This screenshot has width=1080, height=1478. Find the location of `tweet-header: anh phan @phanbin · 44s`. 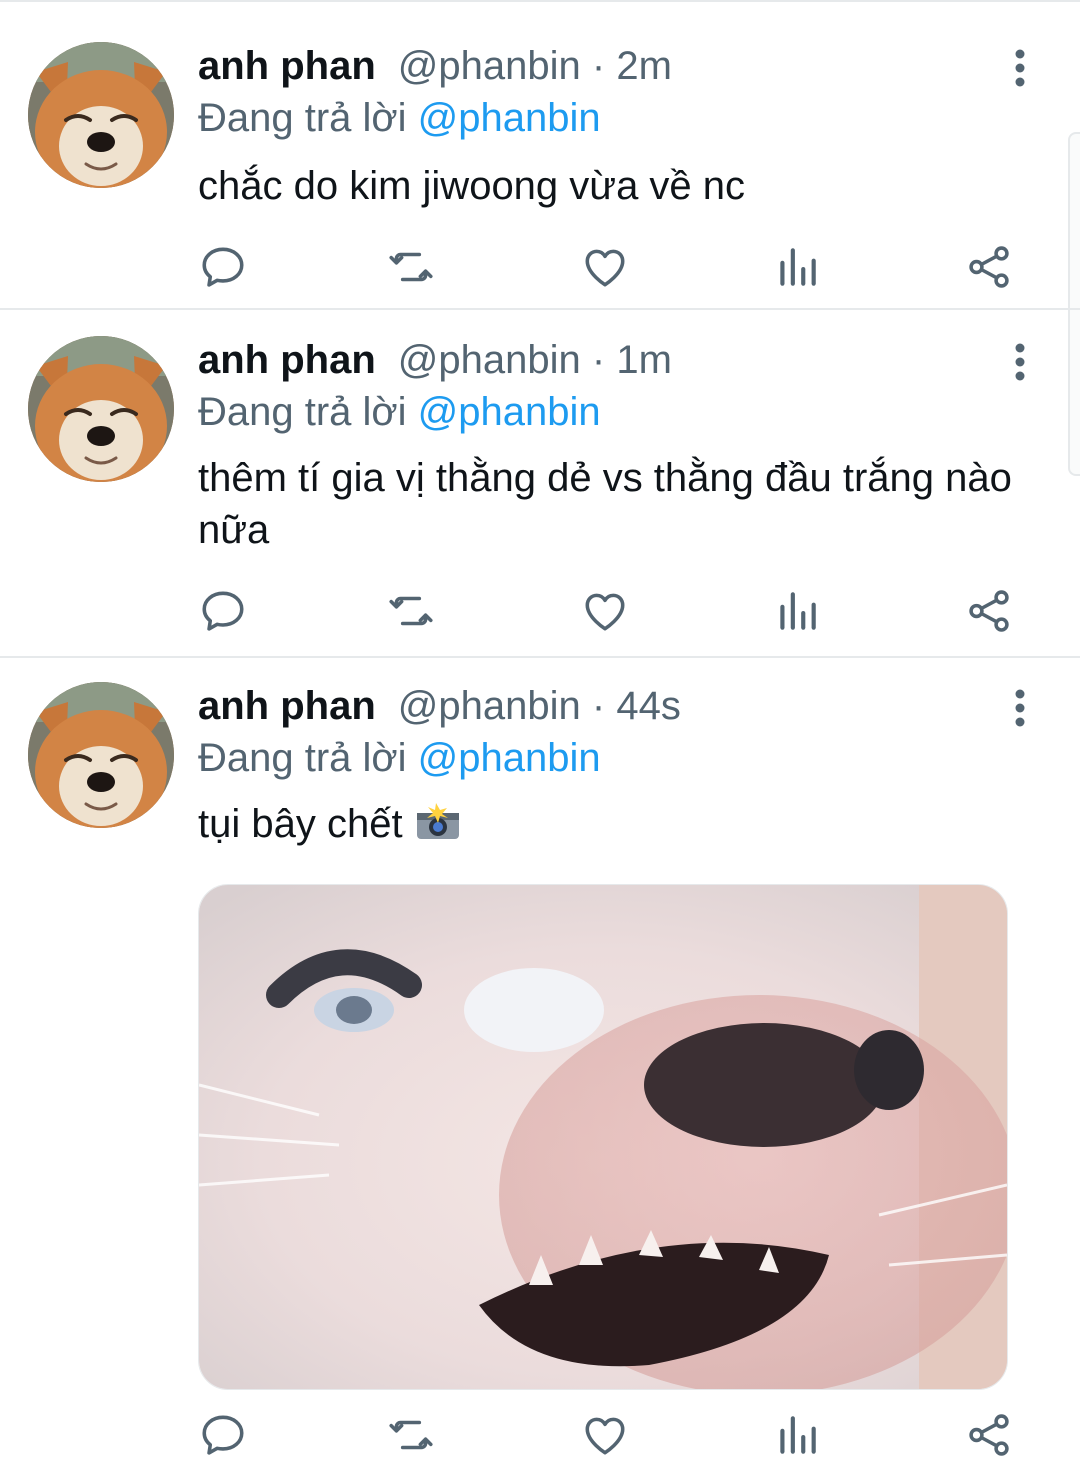

tweet-header: anh phan @phanbin · 44s is located at coordinates (439, 706).